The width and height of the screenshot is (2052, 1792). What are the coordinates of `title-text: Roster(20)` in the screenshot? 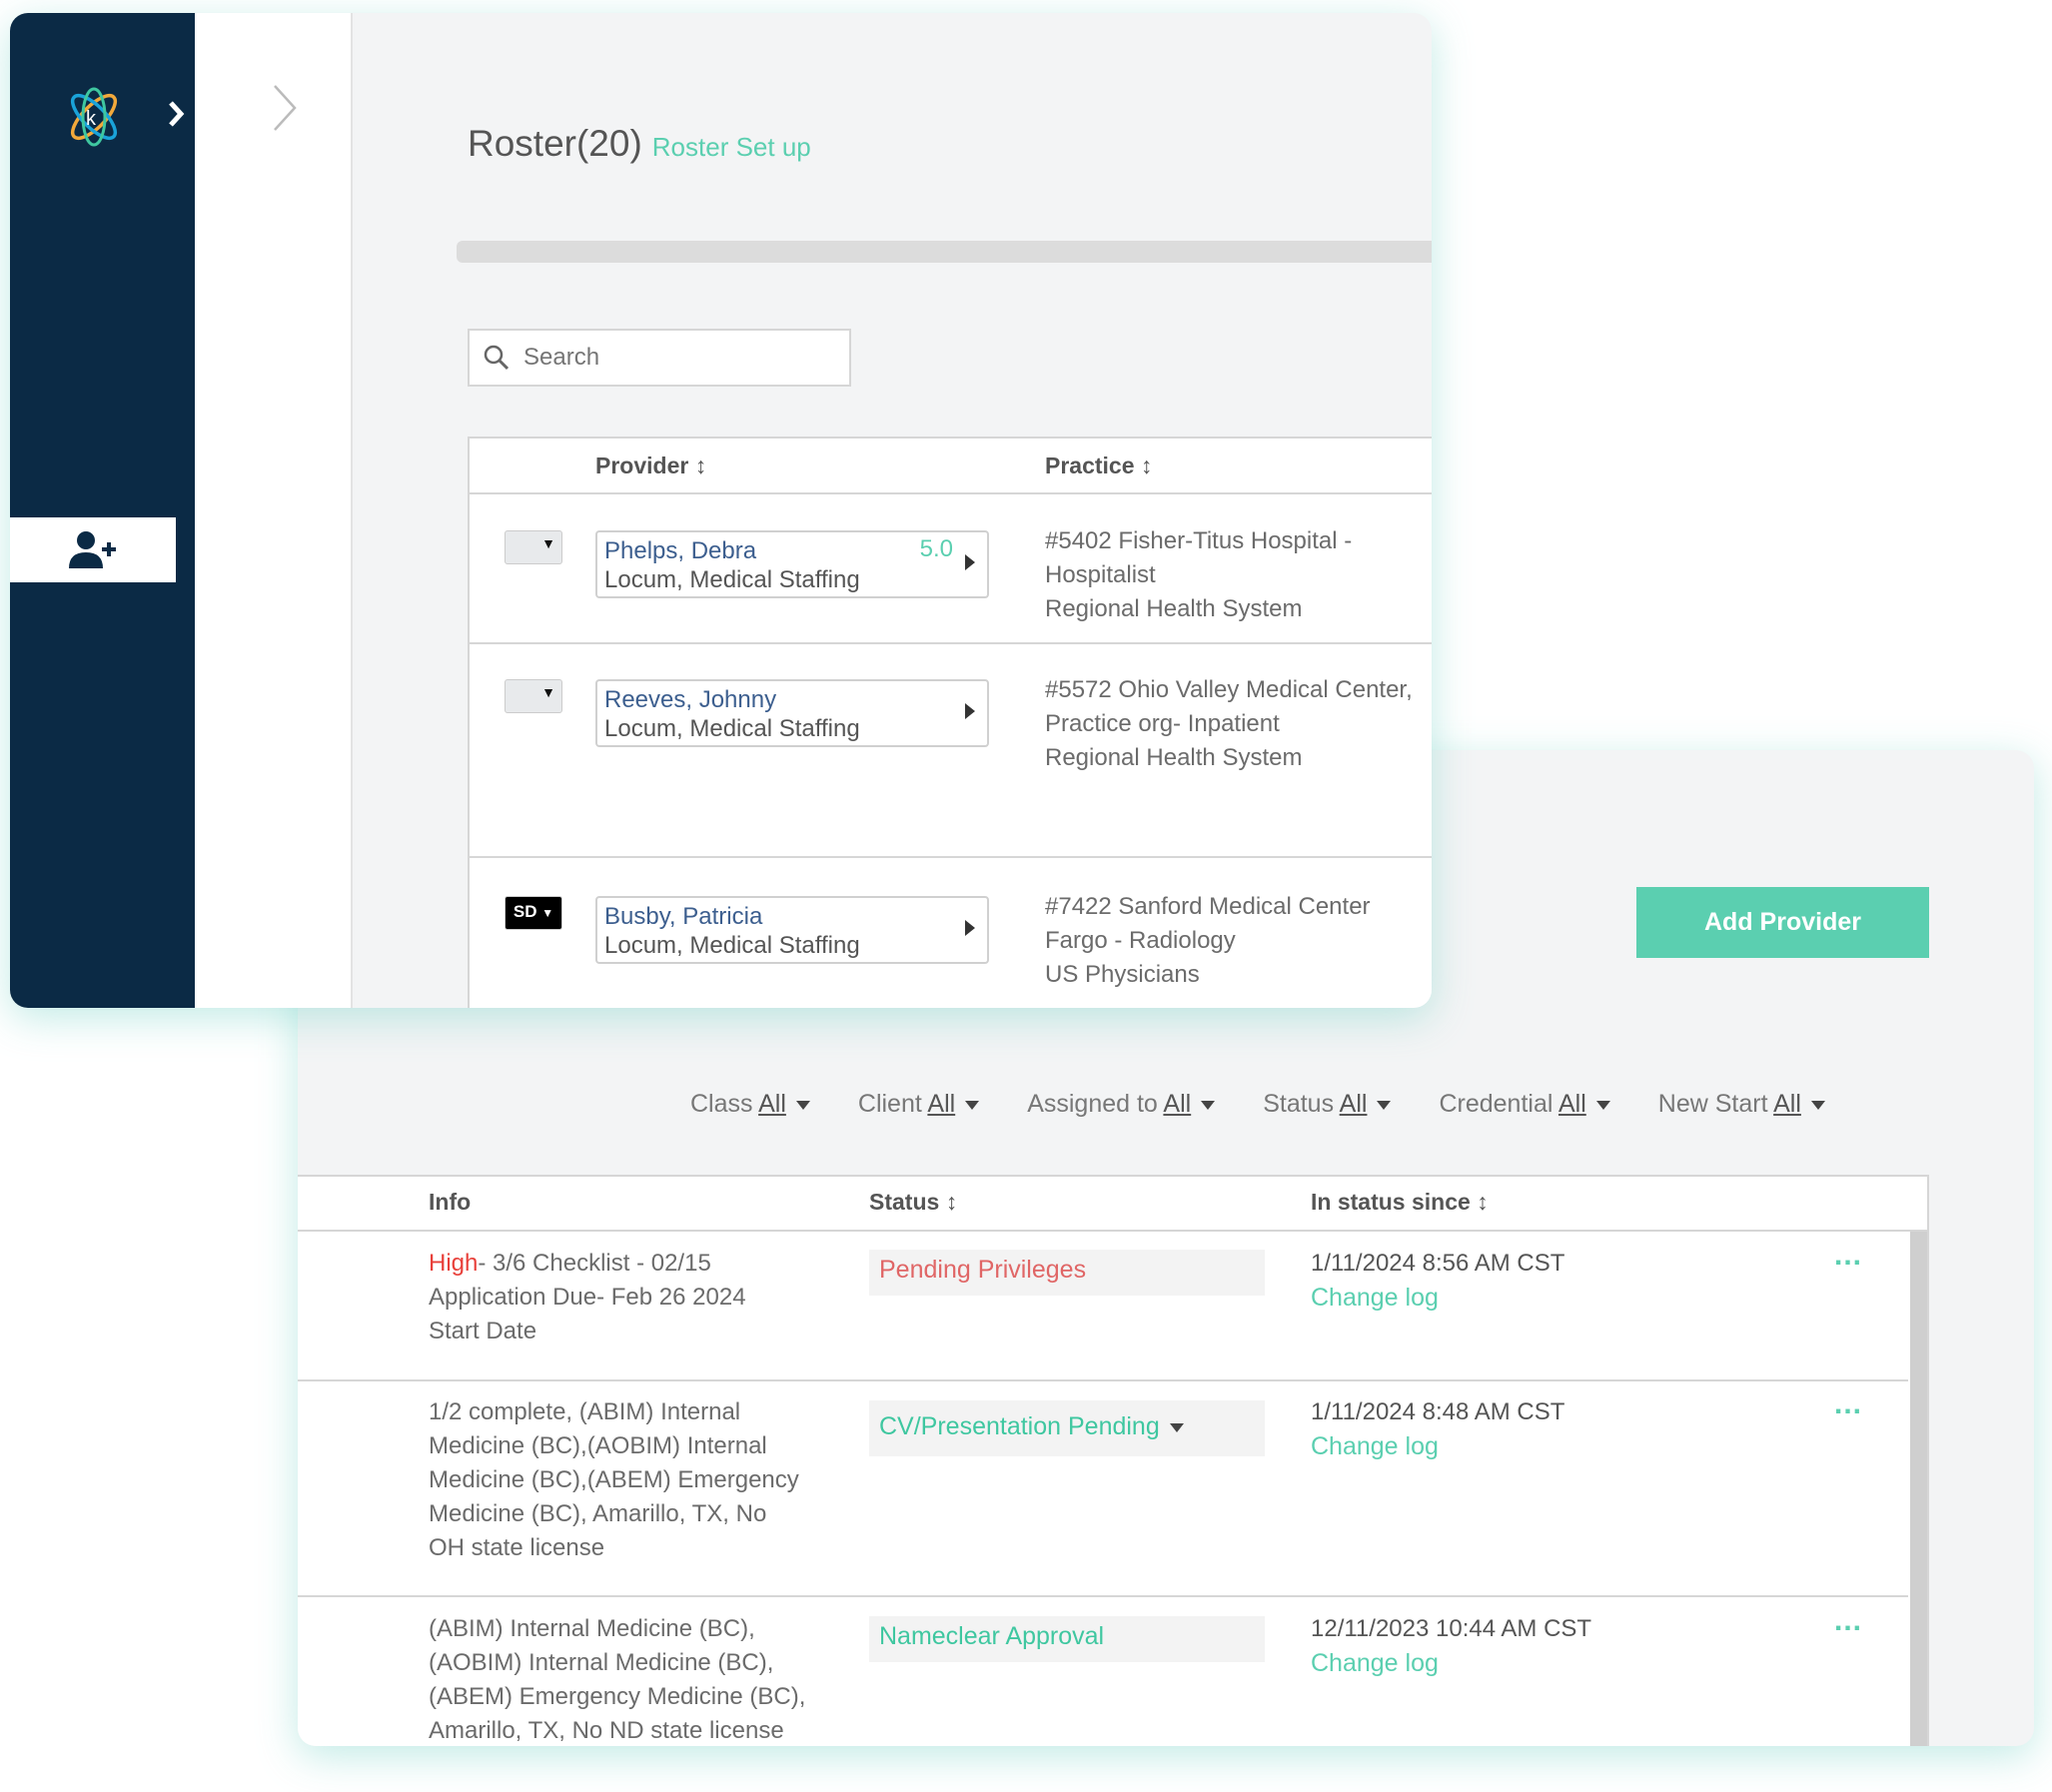 It's located at (555, 143).